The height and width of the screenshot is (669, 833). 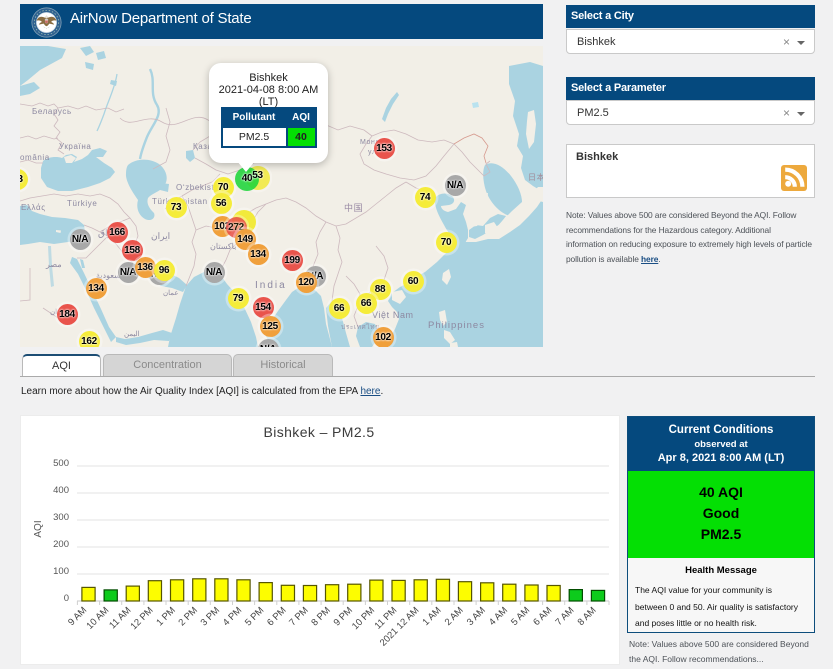 What do you see at coordinates (75, 146) in the screenshot?
I see `svg-text: Україна` at bounding box center [75, 146].